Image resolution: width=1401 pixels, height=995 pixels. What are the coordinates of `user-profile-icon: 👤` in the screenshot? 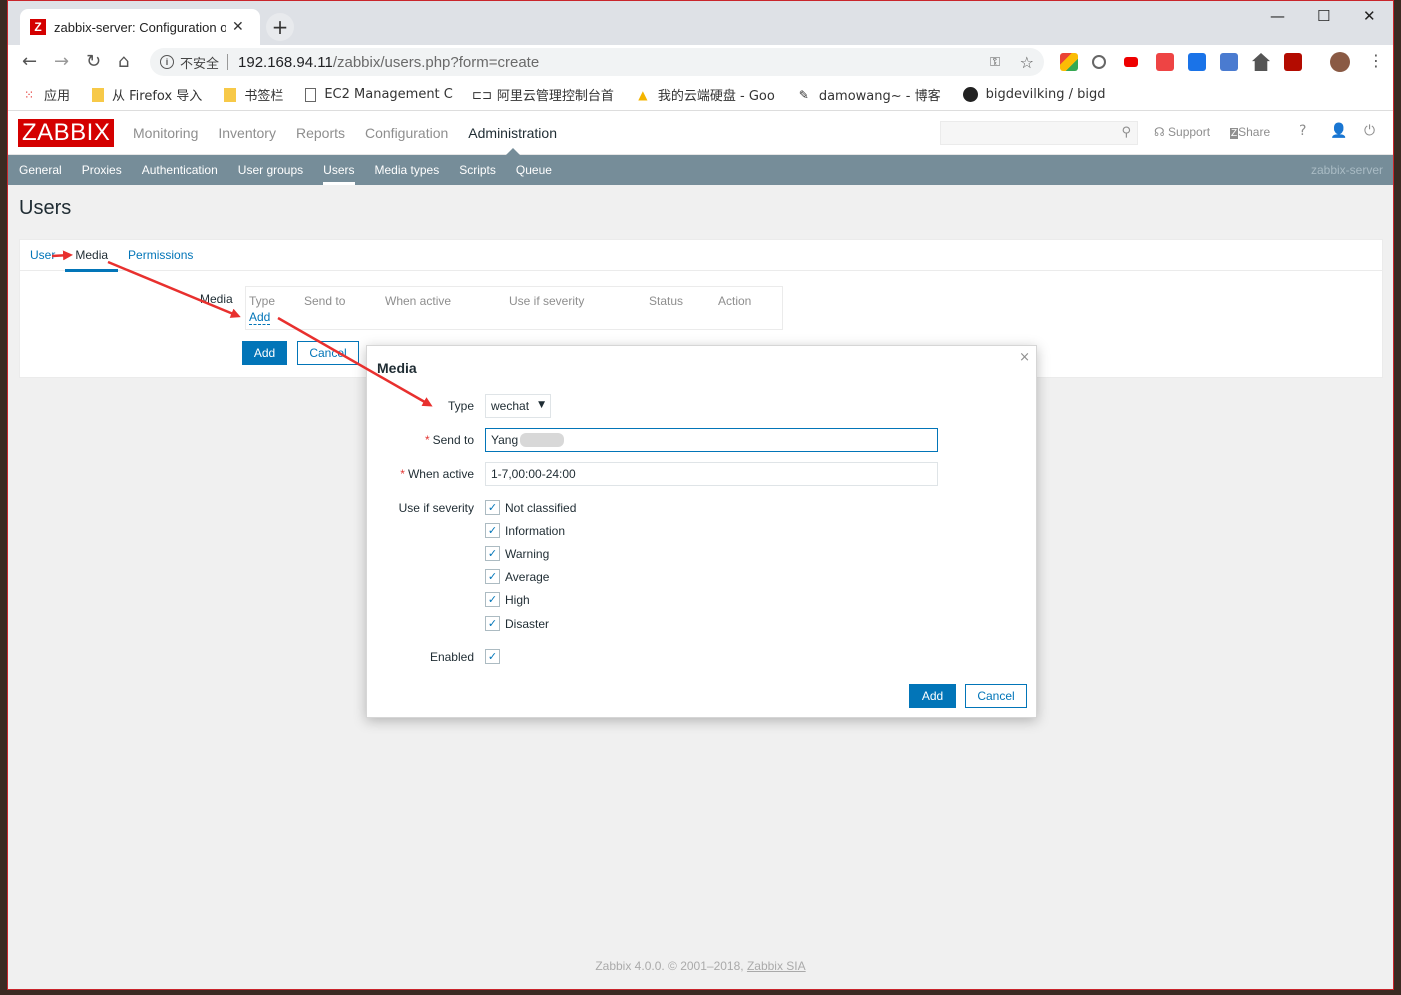 It's located at (1338, 131).